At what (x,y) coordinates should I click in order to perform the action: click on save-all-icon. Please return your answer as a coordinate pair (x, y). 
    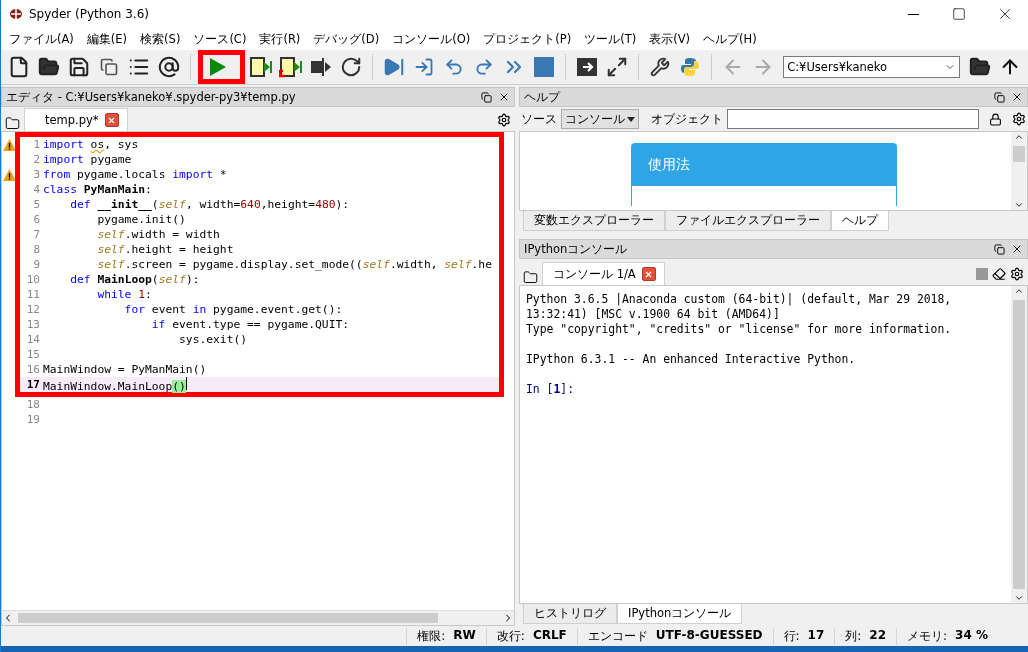
    Looking at the image, I should click on (109, 67).